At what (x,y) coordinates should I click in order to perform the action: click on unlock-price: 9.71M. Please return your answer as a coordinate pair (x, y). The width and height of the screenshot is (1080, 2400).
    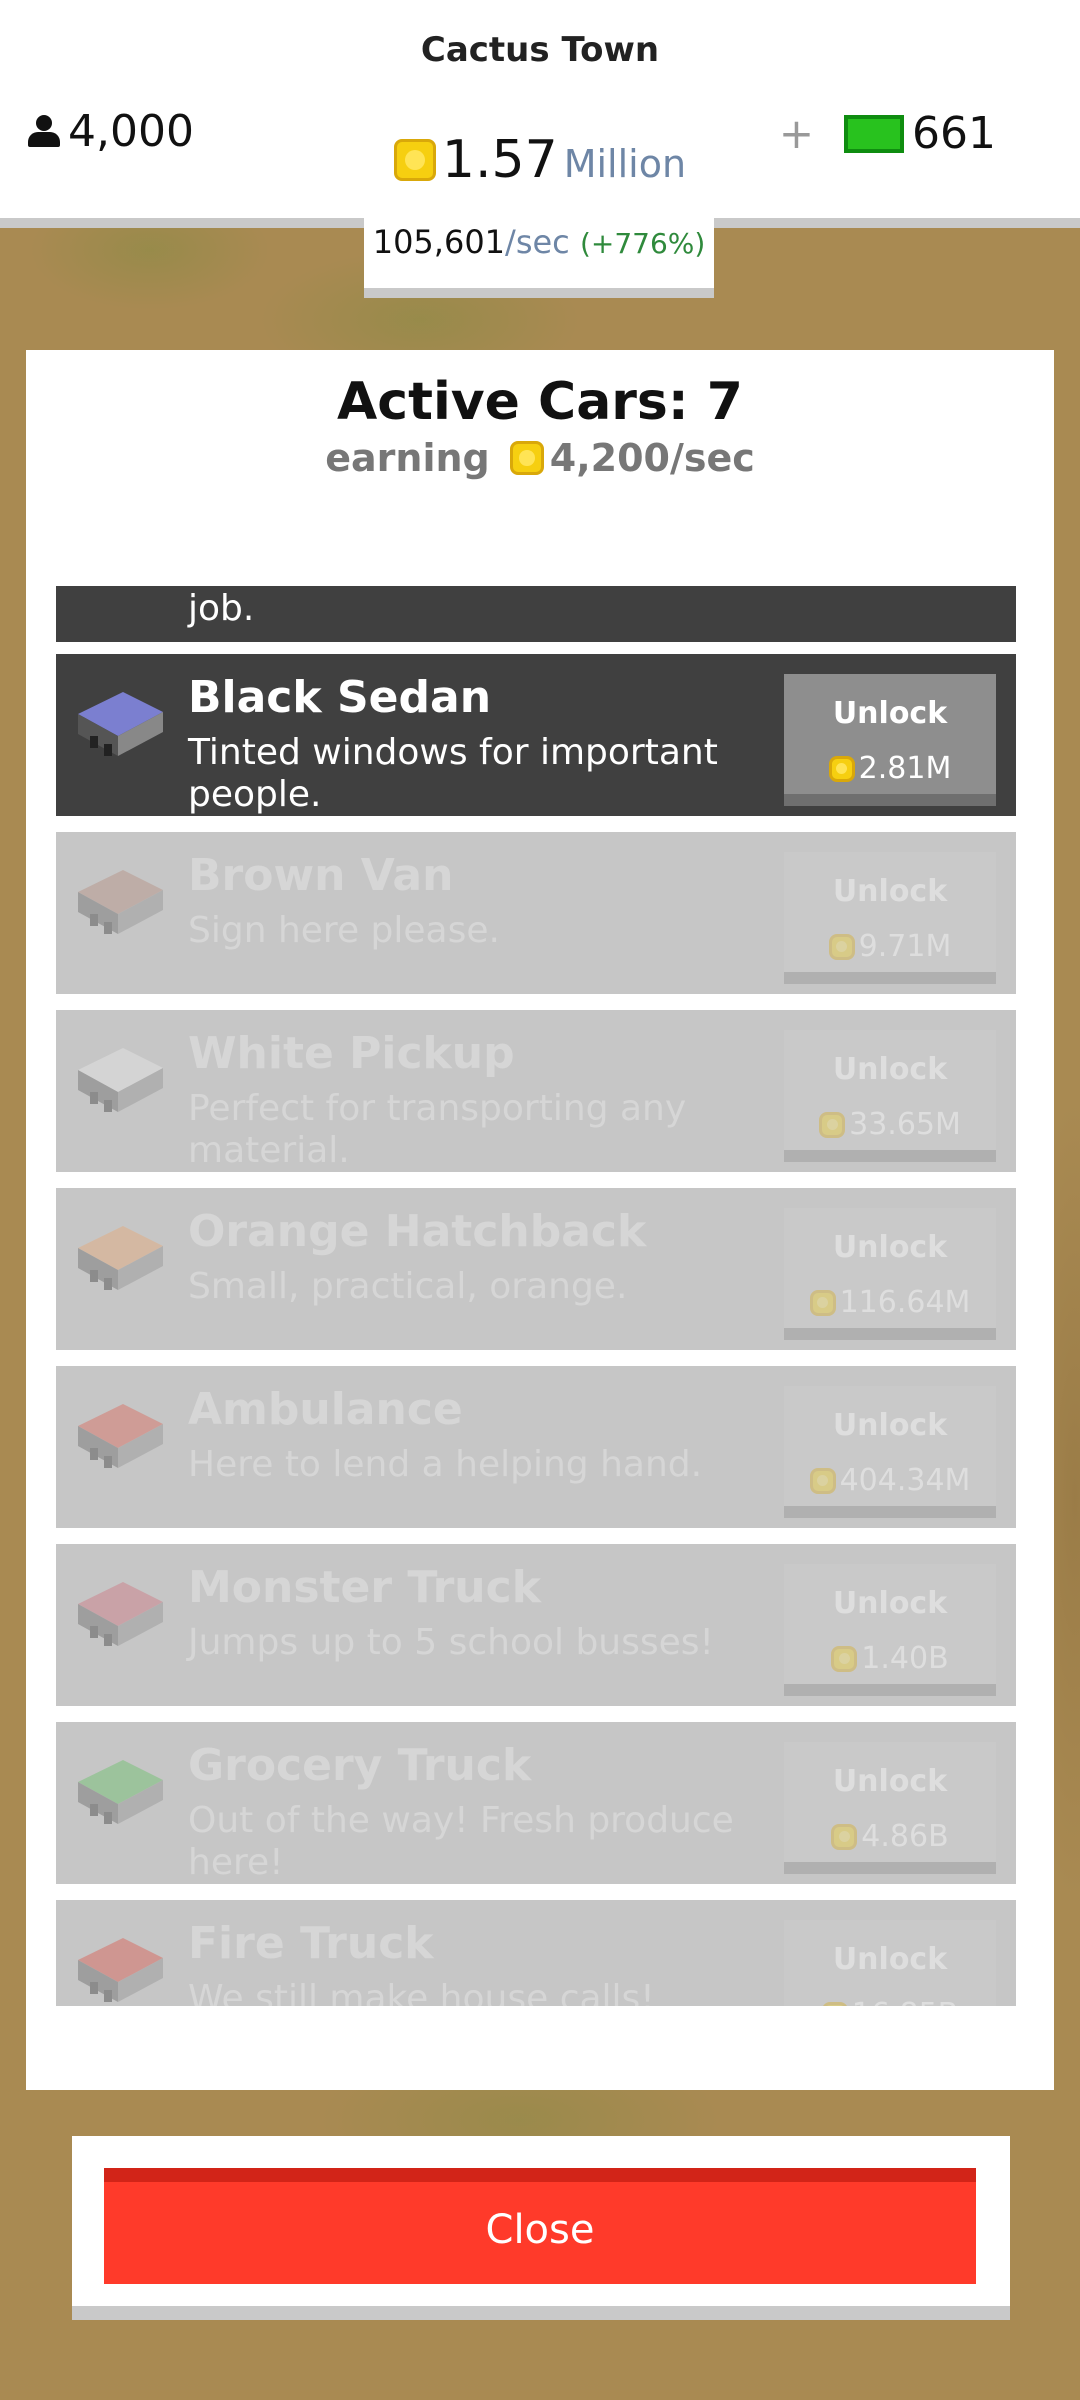
    Looking at the image, I should click on (890, 946).